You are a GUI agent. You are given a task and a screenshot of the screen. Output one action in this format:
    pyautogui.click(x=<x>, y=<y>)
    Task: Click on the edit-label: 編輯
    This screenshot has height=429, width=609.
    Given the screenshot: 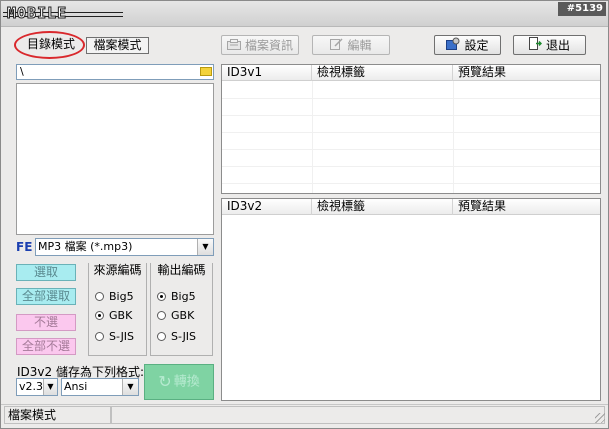 What is the action you would take?
    pyautogui.click(x=359, y=45)
    